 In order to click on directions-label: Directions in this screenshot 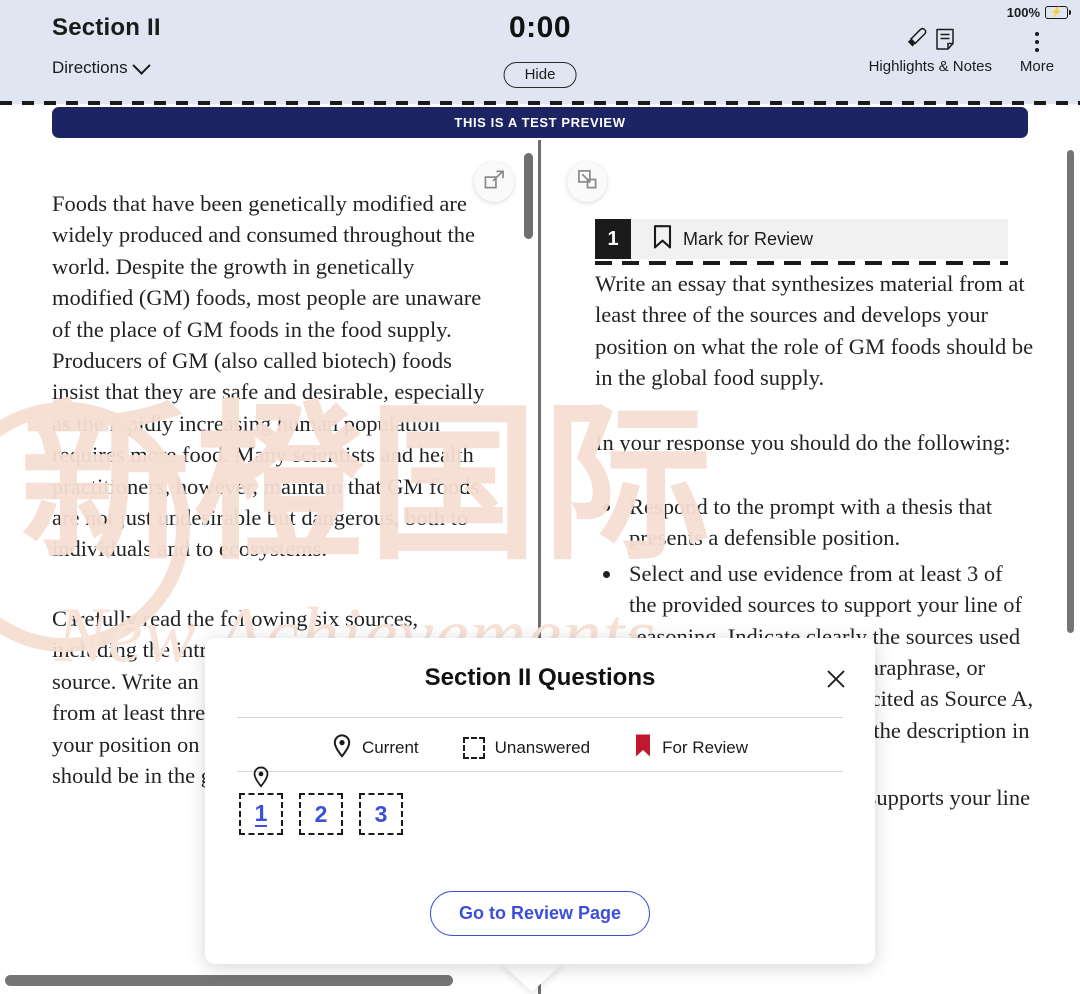, I will do `click(90, 67)`.